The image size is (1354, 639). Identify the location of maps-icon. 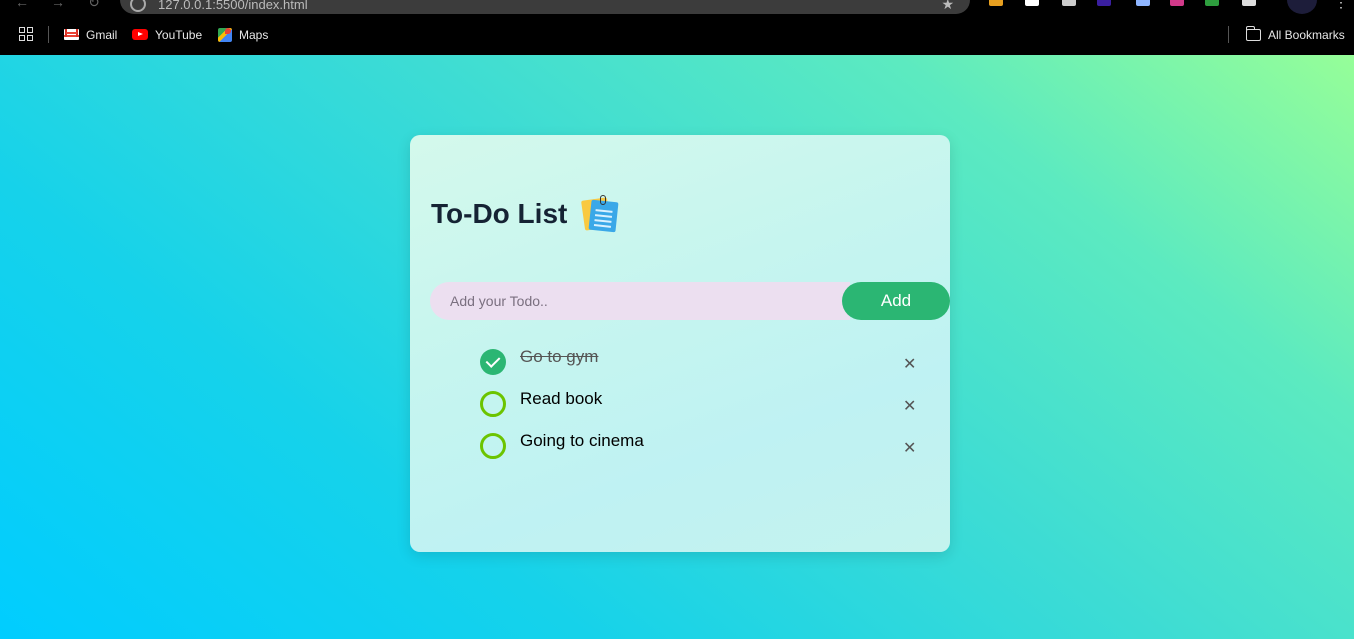
(225, 34).